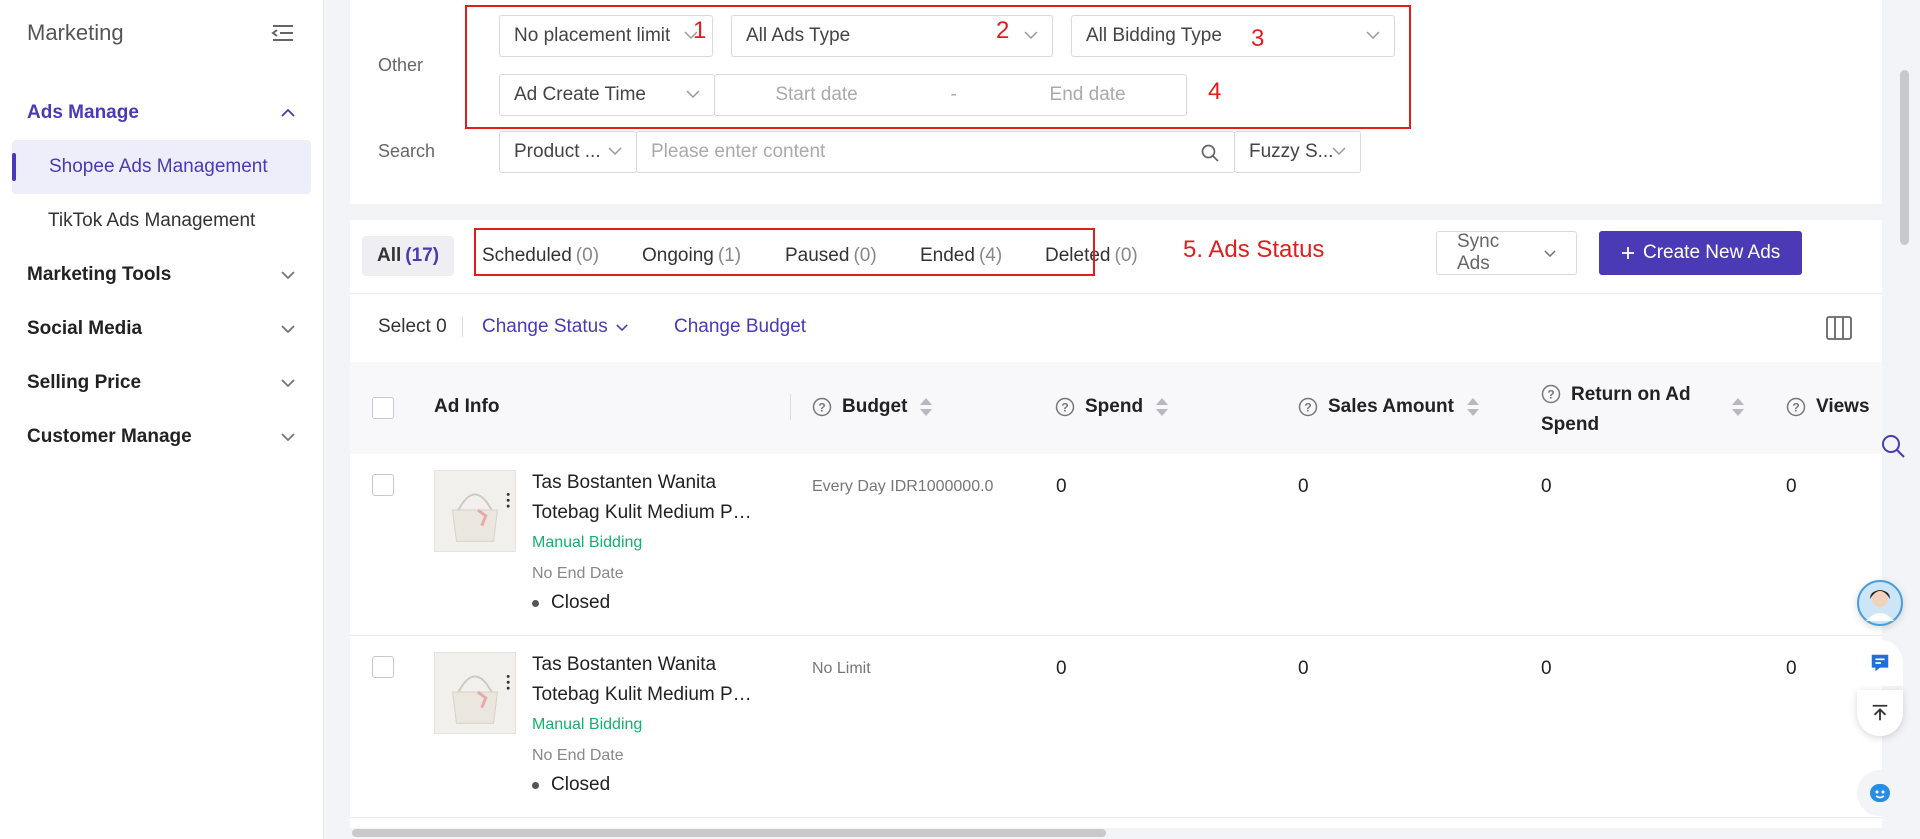 The height and width of the screenshot is (839, 1920). Describe the element at coordinates (1116, 328) in the screenshot. I see `table-toolbar: Select 0 Change Status Change Budget` at that location.